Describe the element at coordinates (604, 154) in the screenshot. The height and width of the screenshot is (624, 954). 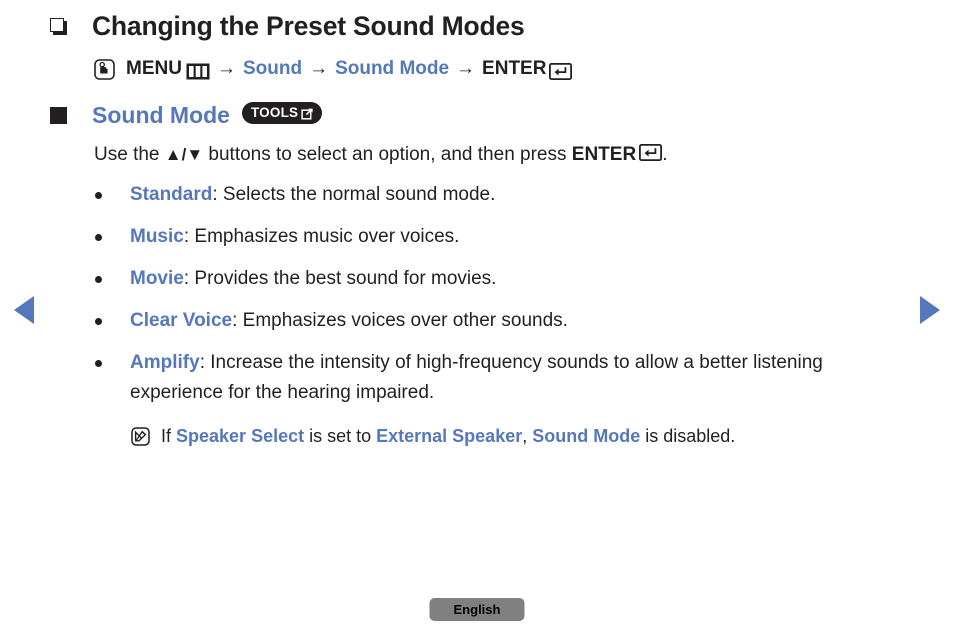
I see `instruction-enter-label: ENTER` at that location.